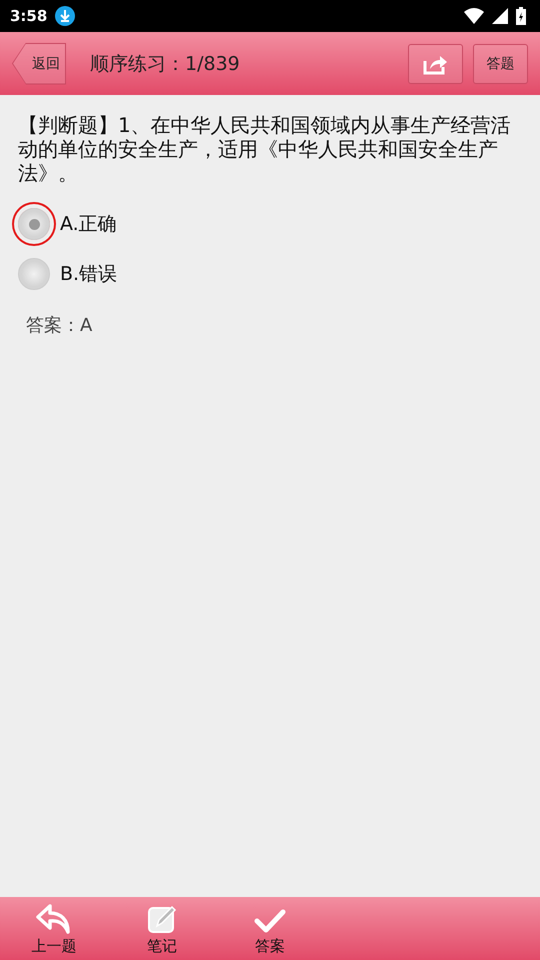 Image resolution: width=540 pixels, height=960 pixels. Describe the element at coordinates (165, 64) in the screenshot. I see `page-title: 顺序练习：1/839` at that location.